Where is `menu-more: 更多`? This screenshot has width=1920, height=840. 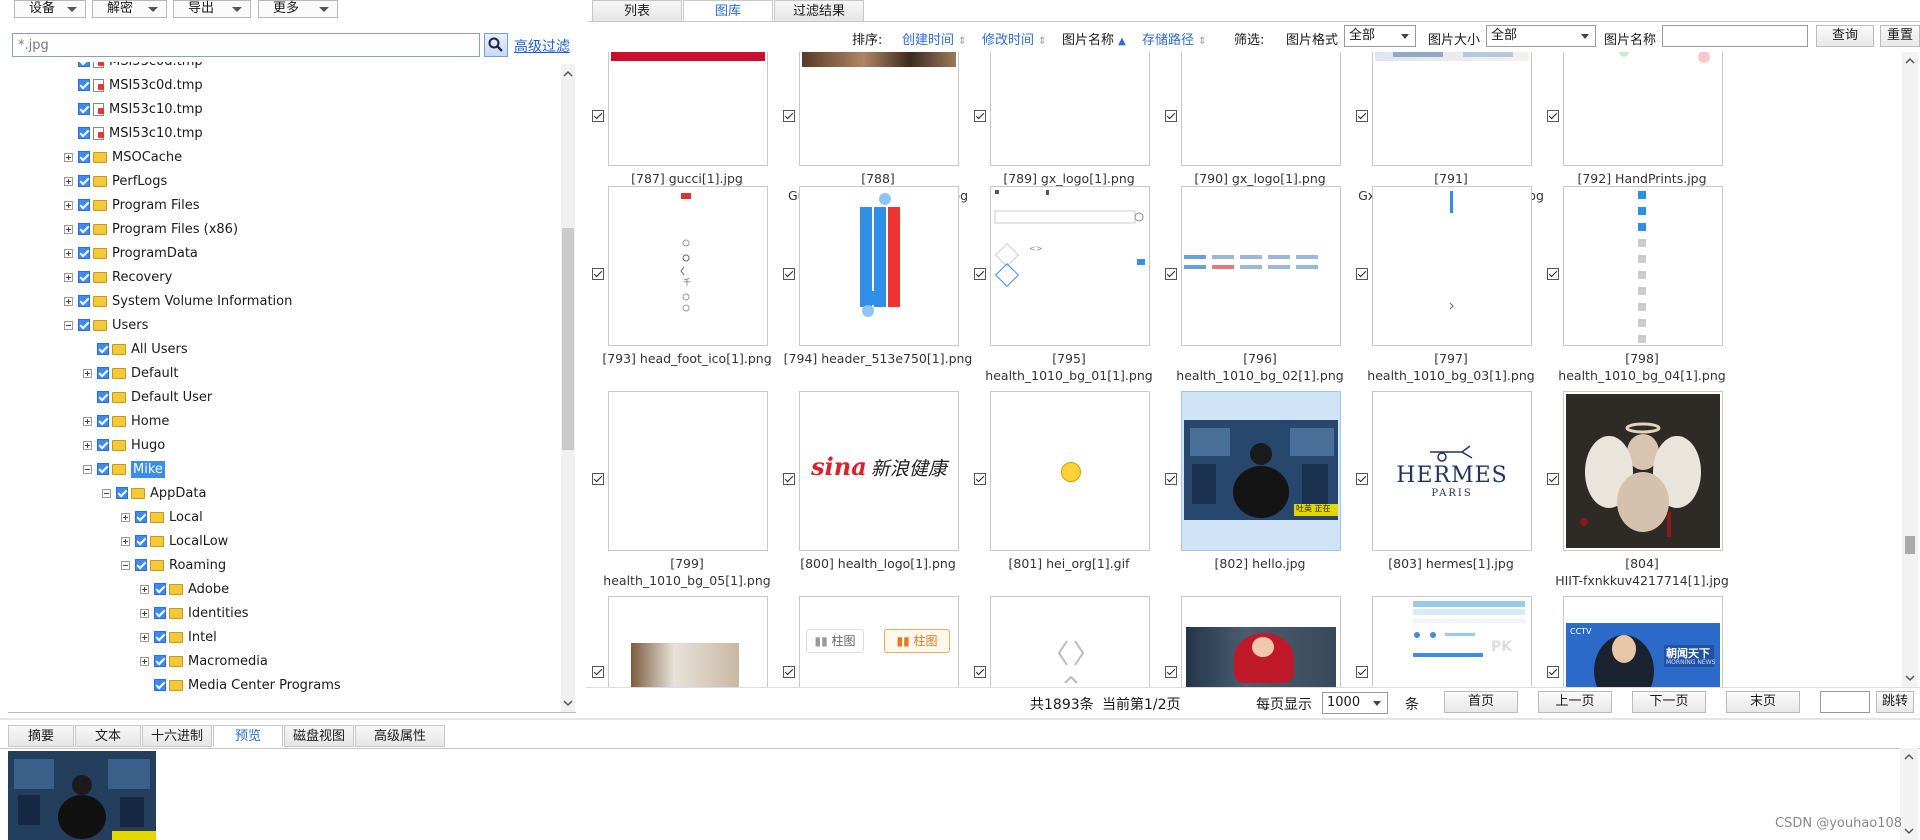
menu-more: 更多 is located at coordinates (298, 9).